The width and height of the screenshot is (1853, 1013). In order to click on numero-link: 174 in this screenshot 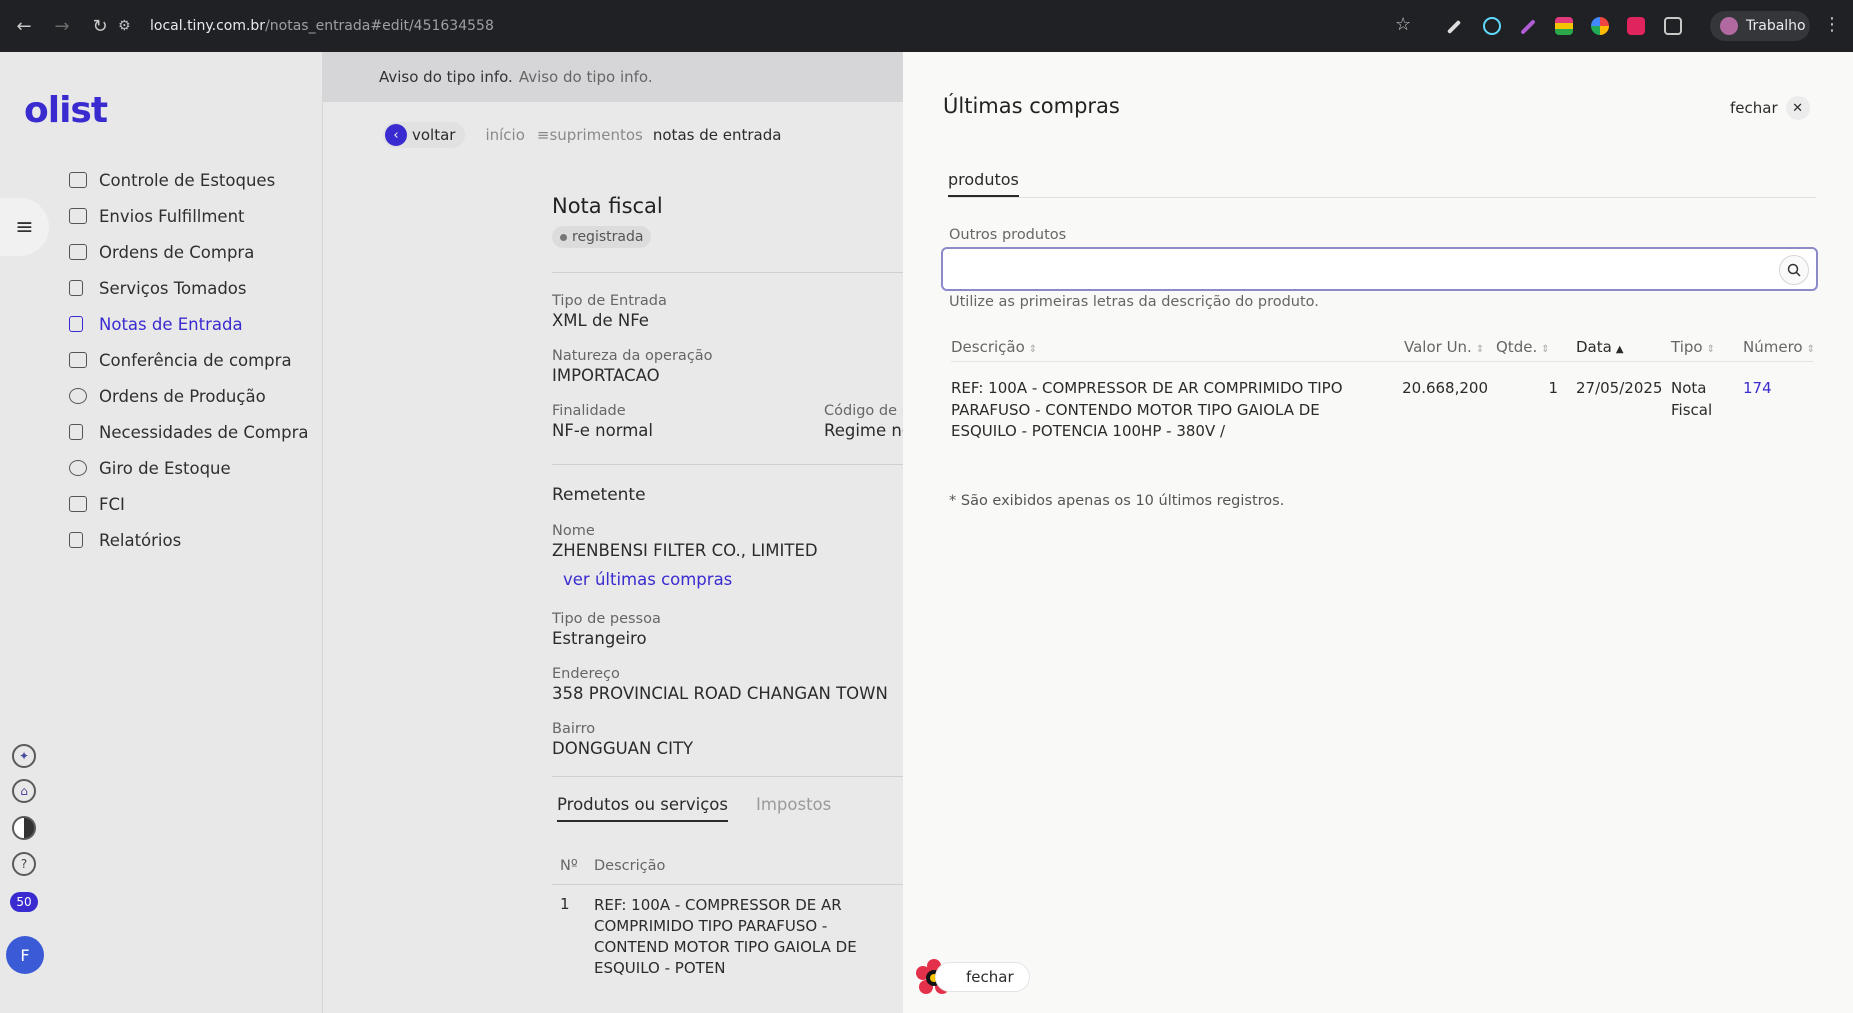, I will do `click(1757, 388)`.